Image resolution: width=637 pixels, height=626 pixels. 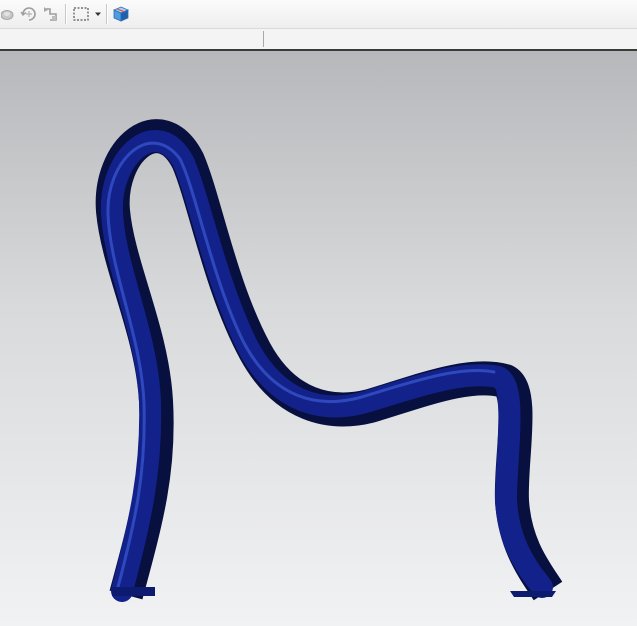 I want to click on selection-dropdown-button, so click(x=98, y=14).